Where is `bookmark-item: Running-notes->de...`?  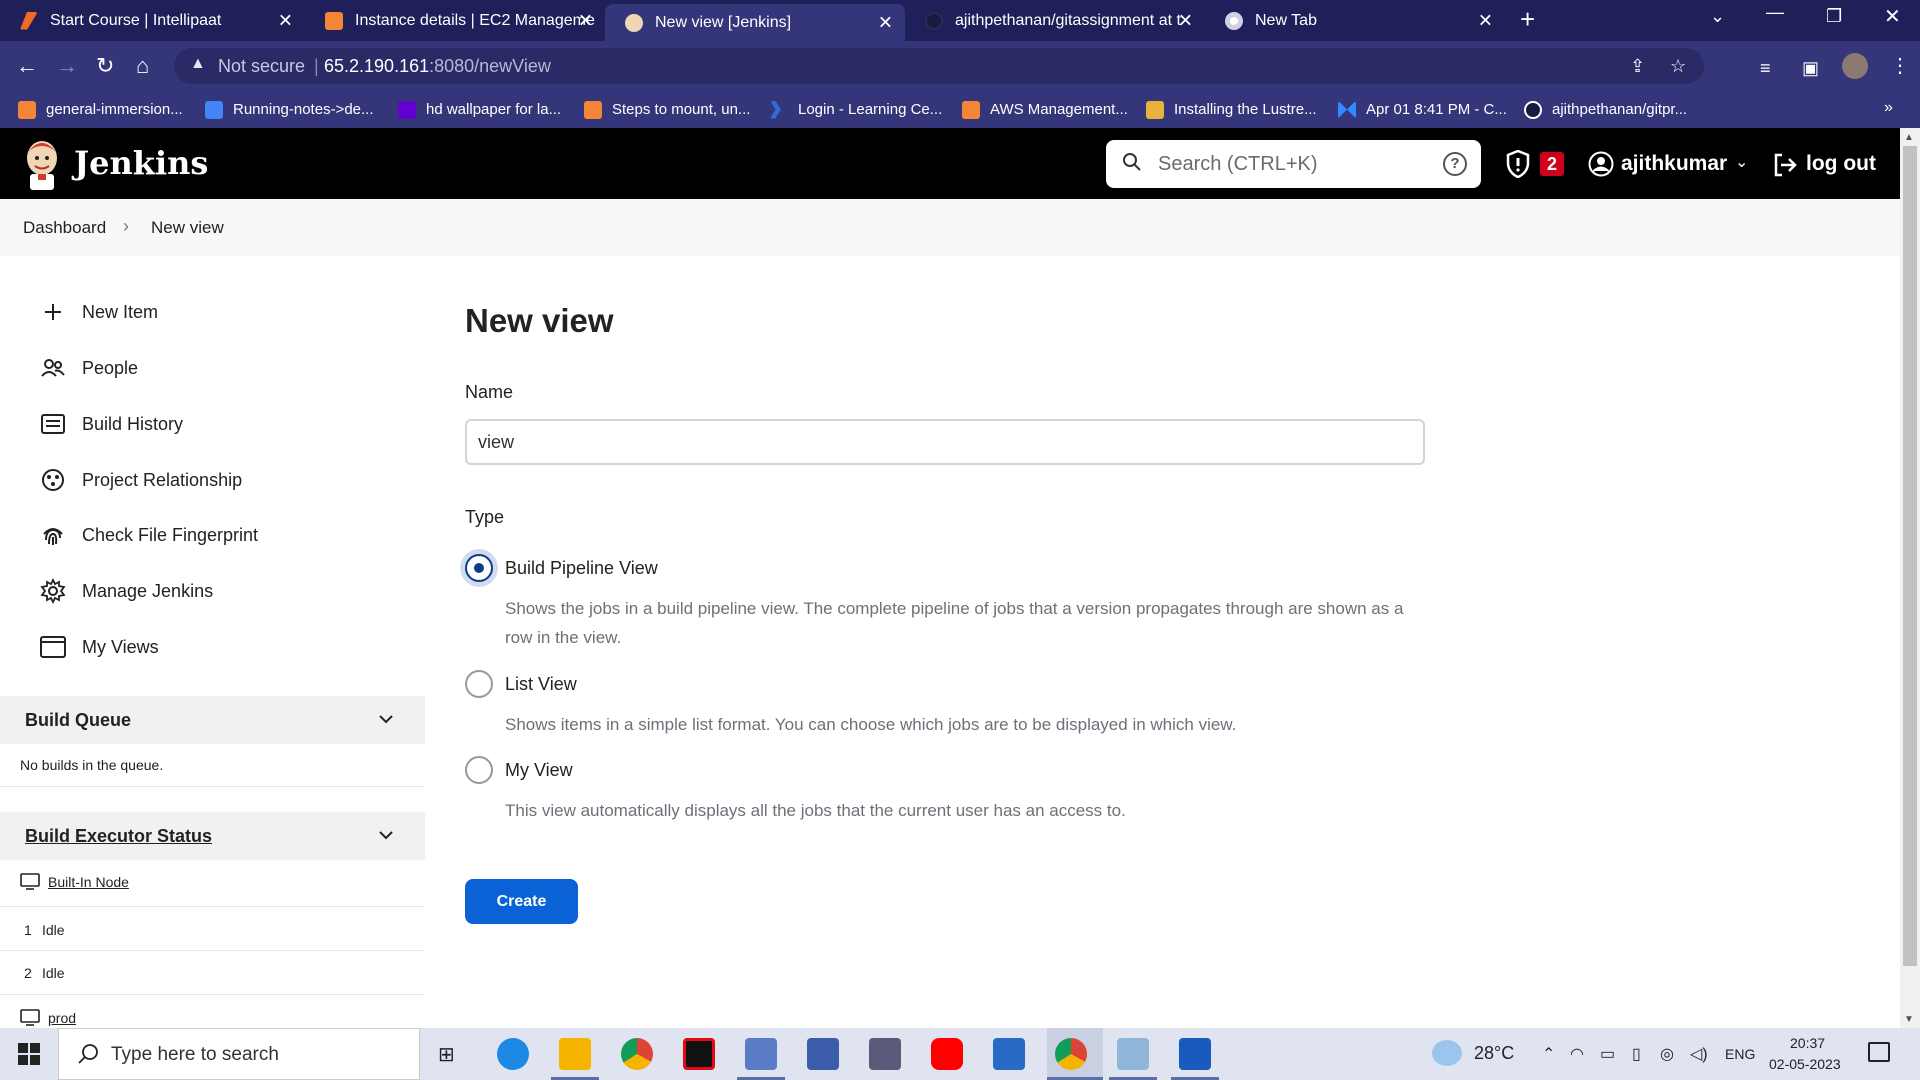 bookmark-item: Running-notes->de... is located at coordinates (289, 109).